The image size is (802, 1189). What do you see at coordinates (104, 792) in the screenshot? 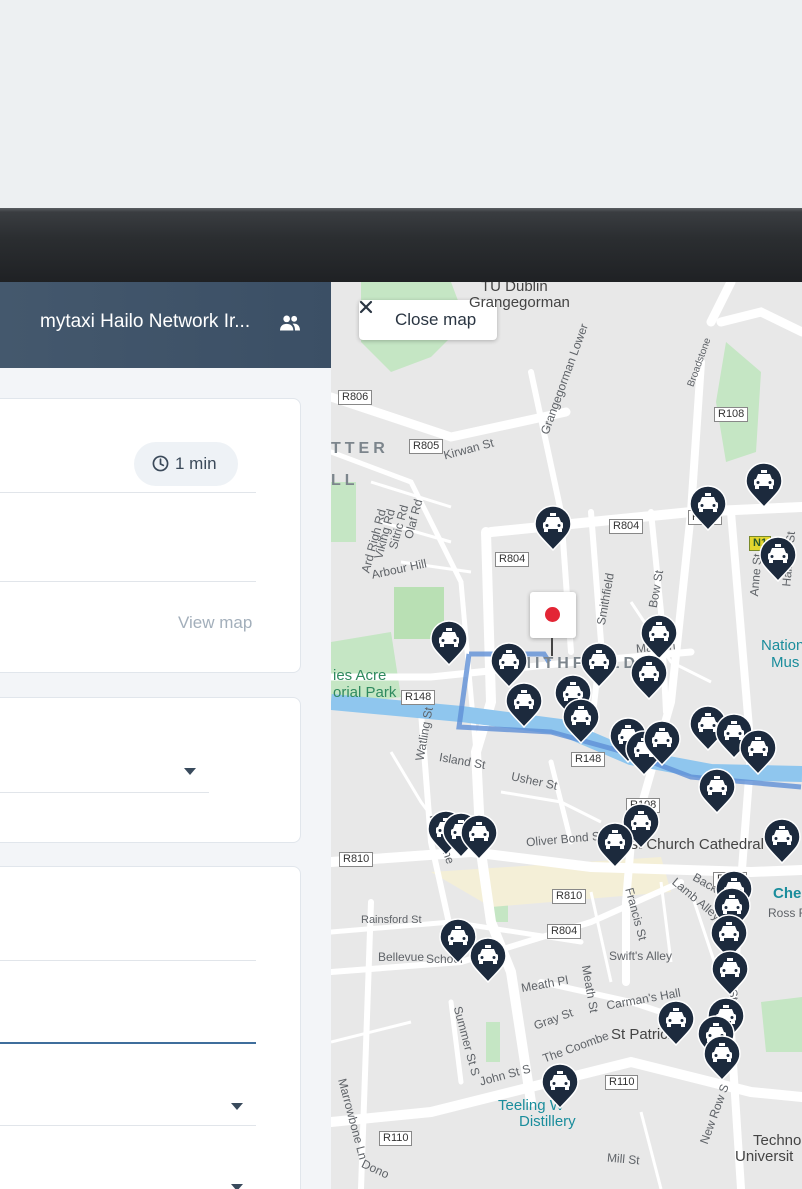
I see `dropdown-underline` at bounding box center [104, 792].